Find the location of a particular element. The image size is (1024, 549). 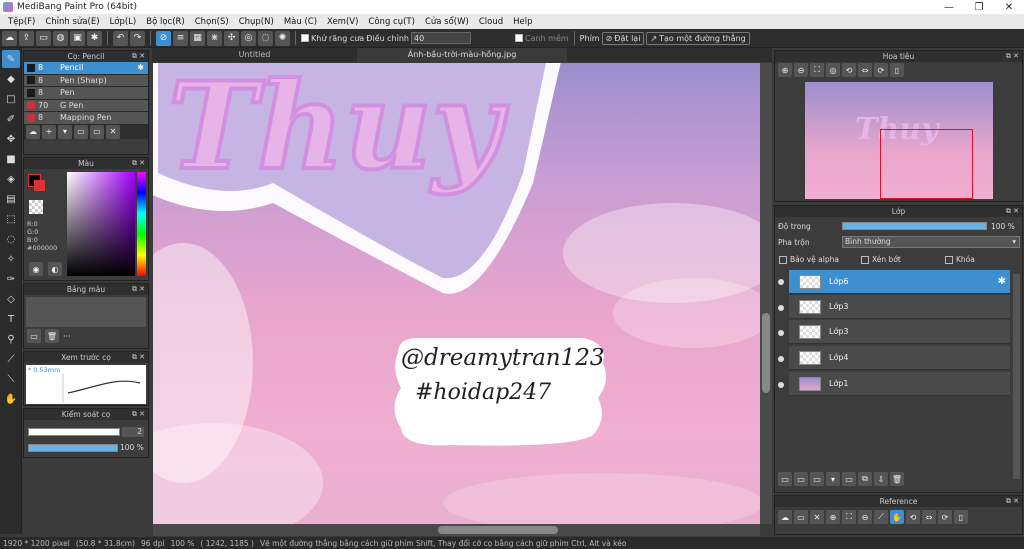

cross-snap-icon: ✣ is located at coordinates (231, 38).